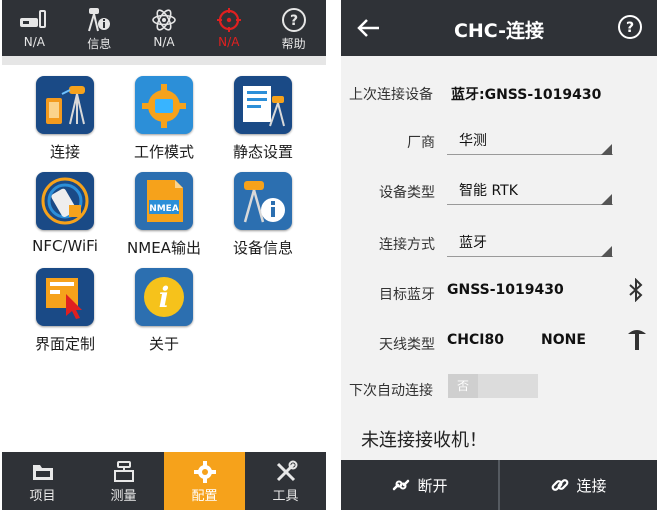 Image resolution: width=658 pixels, height=510 pixels. What do you see at coordinates (488, 190) in the screenshot?
I see `device-type-select: 智能 RTK` at bounding box center [488, 190].